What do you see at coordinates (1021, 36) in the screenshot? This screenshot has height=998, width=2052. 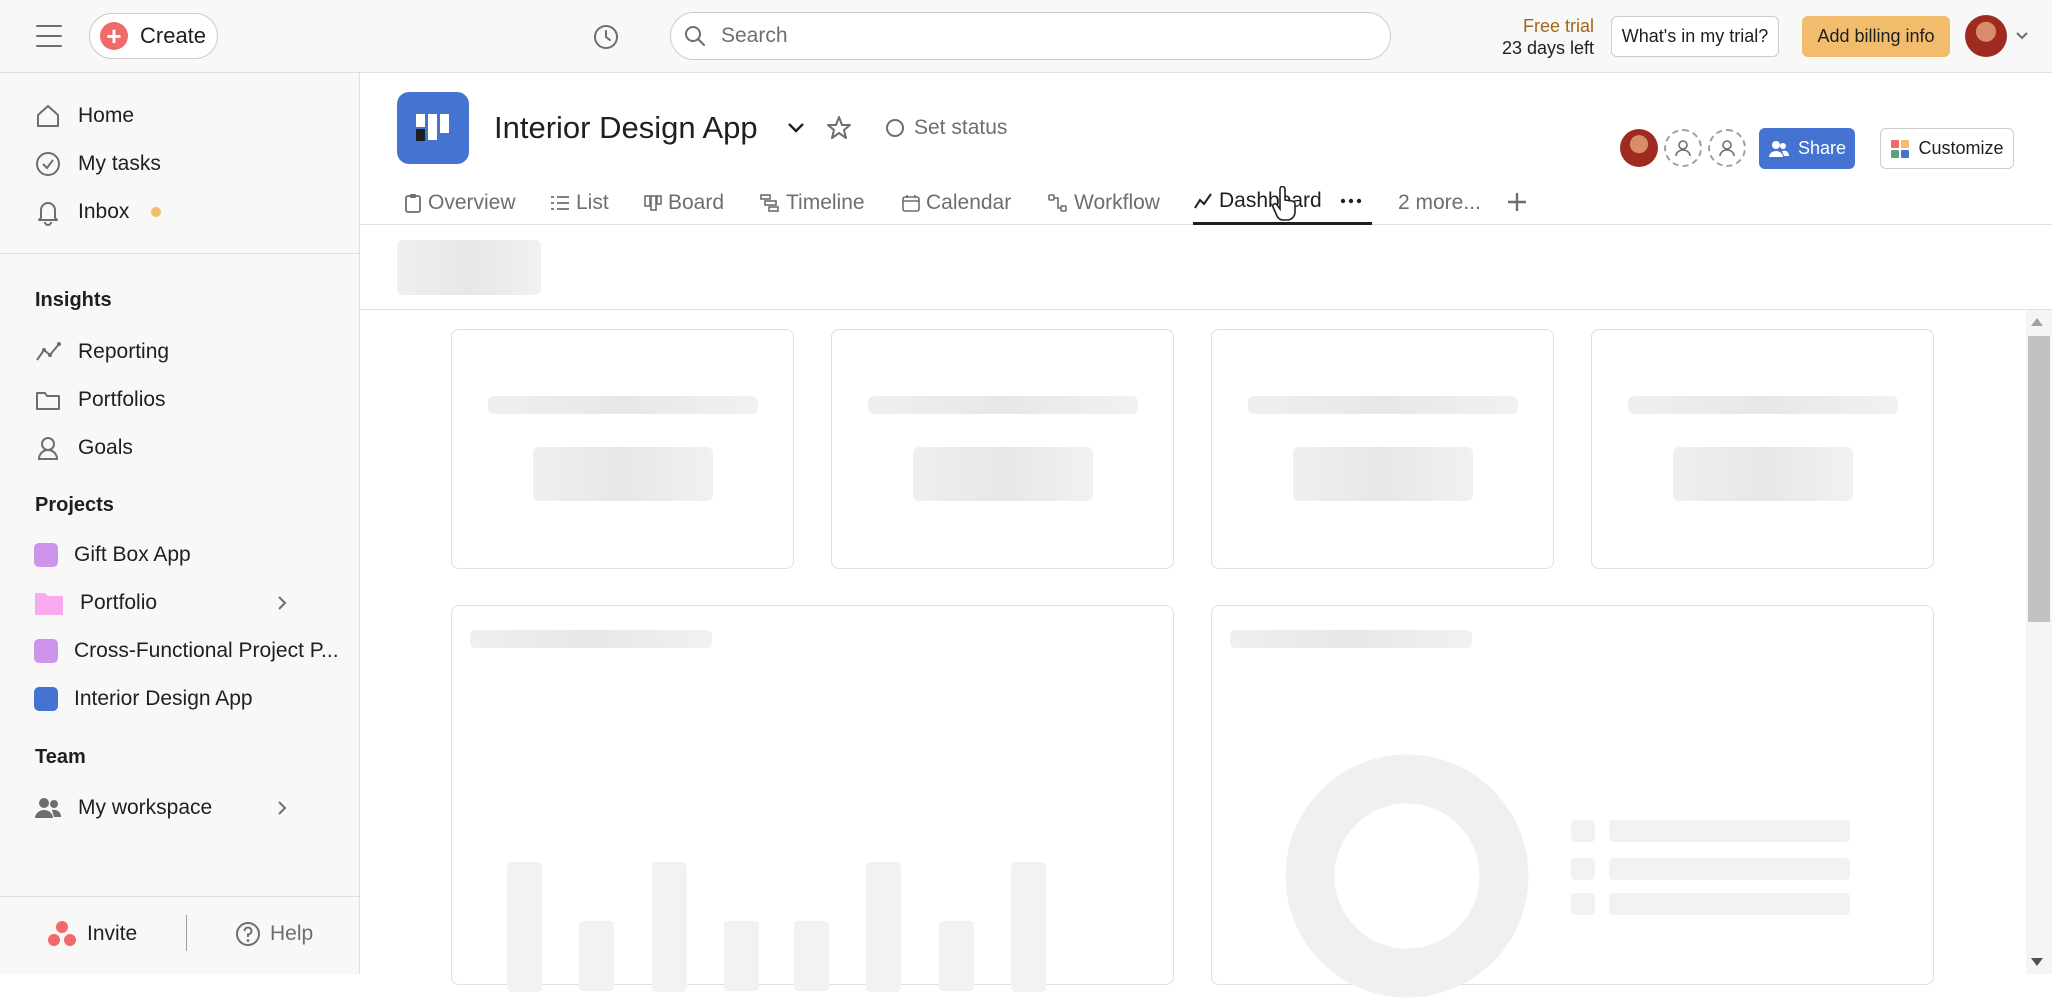 I see `search-input` at bounding box center [1021, 36].